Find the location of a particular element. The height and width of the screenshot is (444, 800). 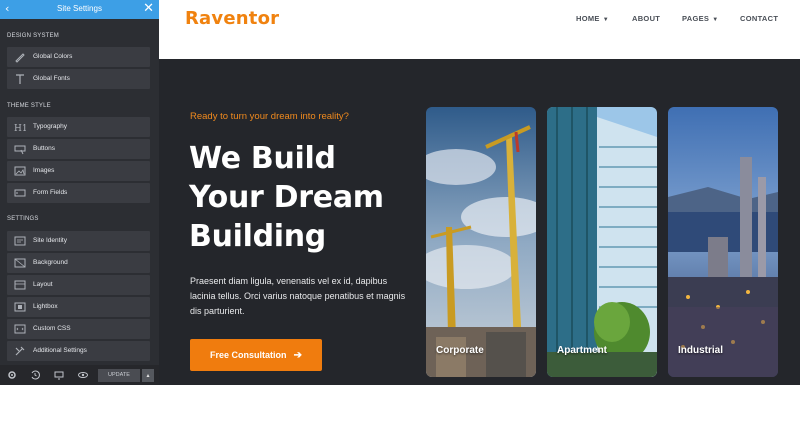

glass-building-image is located at coordinates (602, 242).